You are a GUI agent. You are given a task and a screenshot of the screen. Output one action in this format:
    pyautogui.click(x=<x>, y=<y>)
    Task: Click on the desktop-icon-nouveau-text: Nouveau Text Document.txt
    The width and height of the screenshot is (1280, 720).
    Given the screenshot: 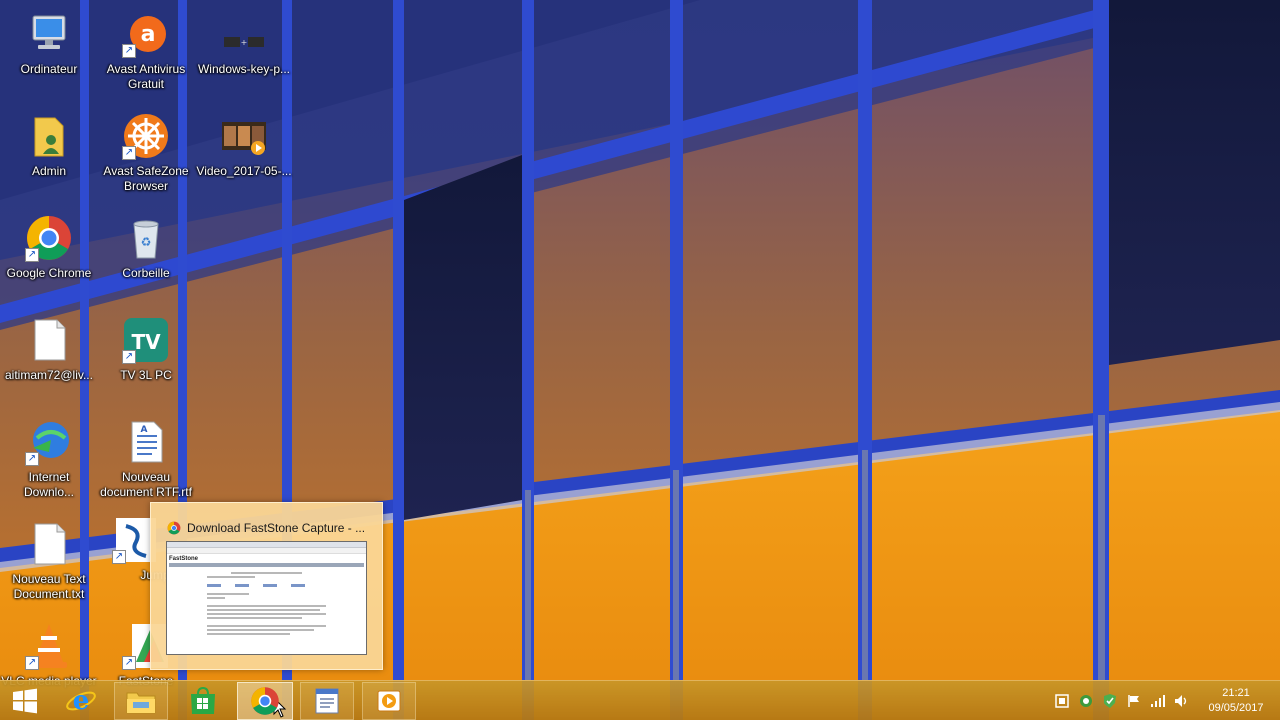 What is the action you would take?
    pyautogui.click(x=49, y=561)
    